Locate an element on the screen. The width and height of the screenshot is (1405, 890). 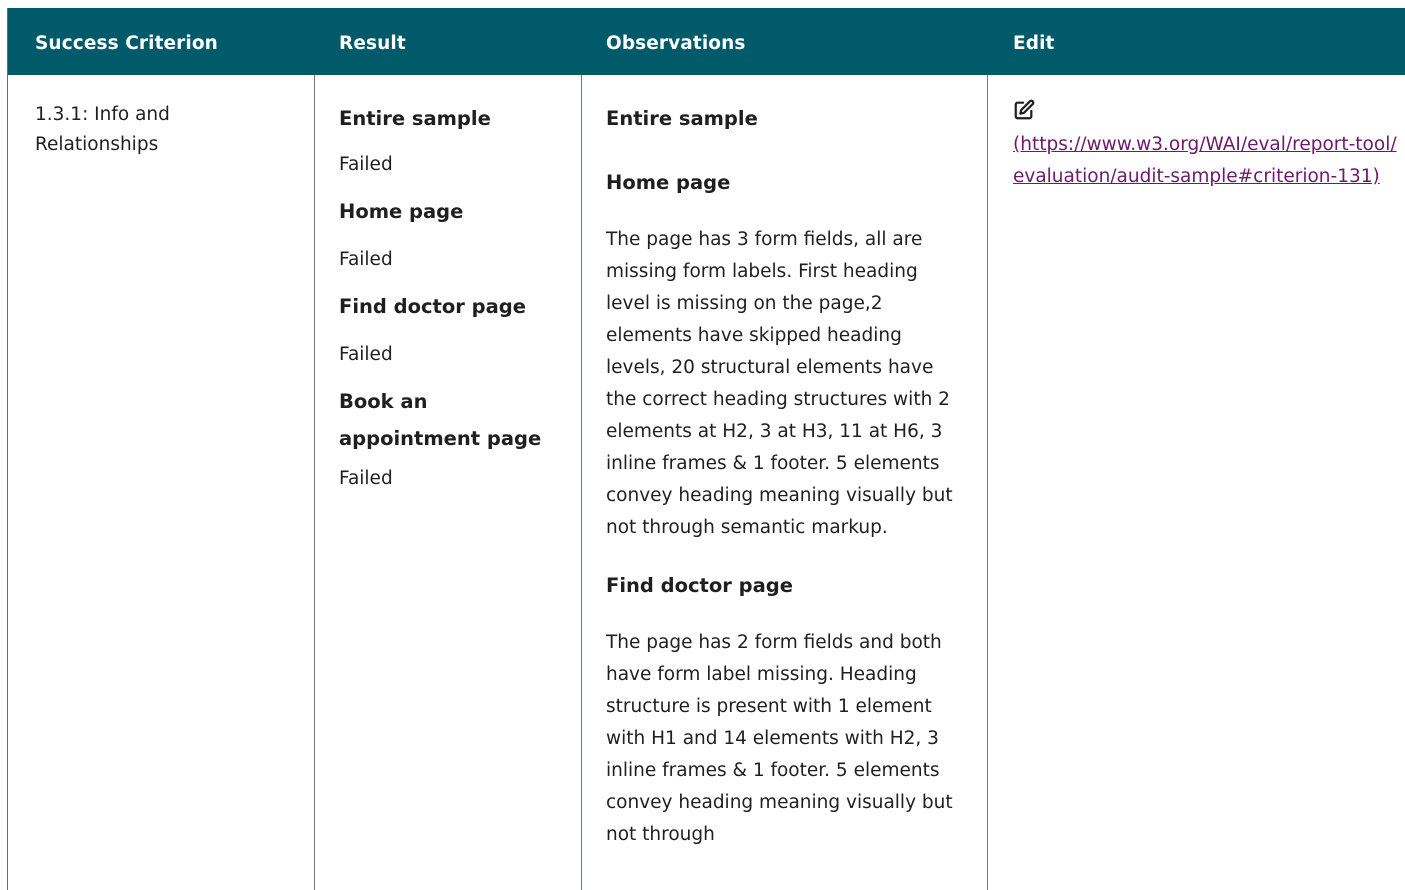
header-result: Result is located at coordinates (372, 43).